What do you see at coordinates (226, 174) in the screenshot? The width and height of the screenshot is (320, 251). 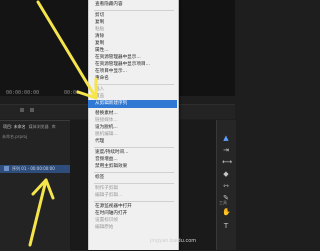 I see `razor-icon: ◆` at bounding box center [226, 174].